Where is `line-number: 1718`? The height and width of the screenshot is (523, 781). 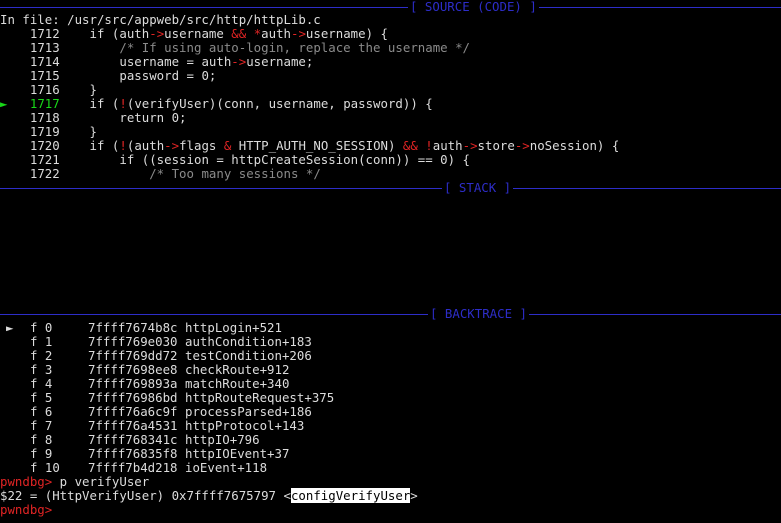 line-number: 1718 is located at coordinates (44, 117).